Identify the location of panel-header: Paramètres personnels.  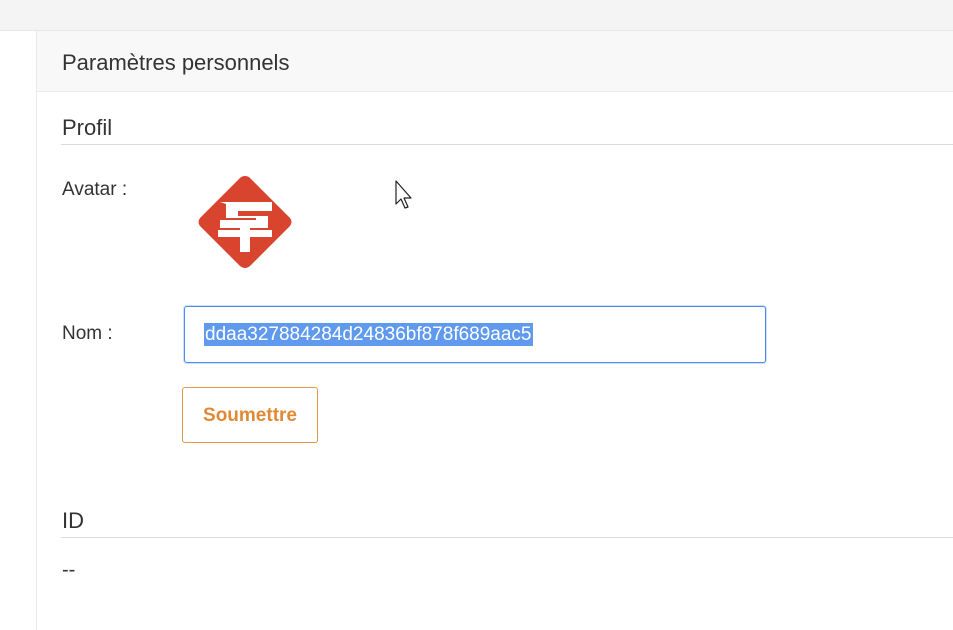
(495, 61).